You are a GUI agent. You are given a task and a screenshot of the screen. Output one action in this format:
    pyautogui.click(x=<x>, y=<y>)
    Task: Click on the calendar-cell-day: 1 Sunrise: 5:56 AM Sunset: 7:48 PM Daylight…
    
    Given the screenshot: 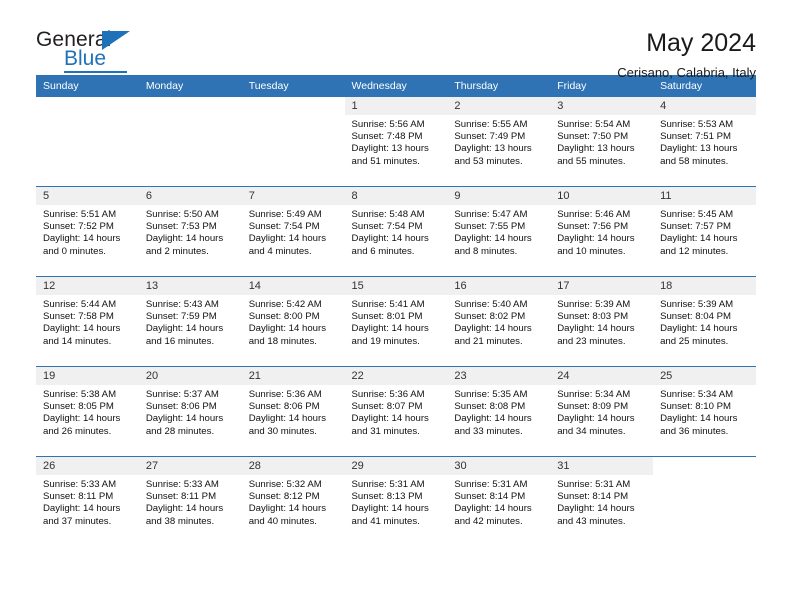 What is the action you would take?
    pyautogui.click(x=396, y=142)
    